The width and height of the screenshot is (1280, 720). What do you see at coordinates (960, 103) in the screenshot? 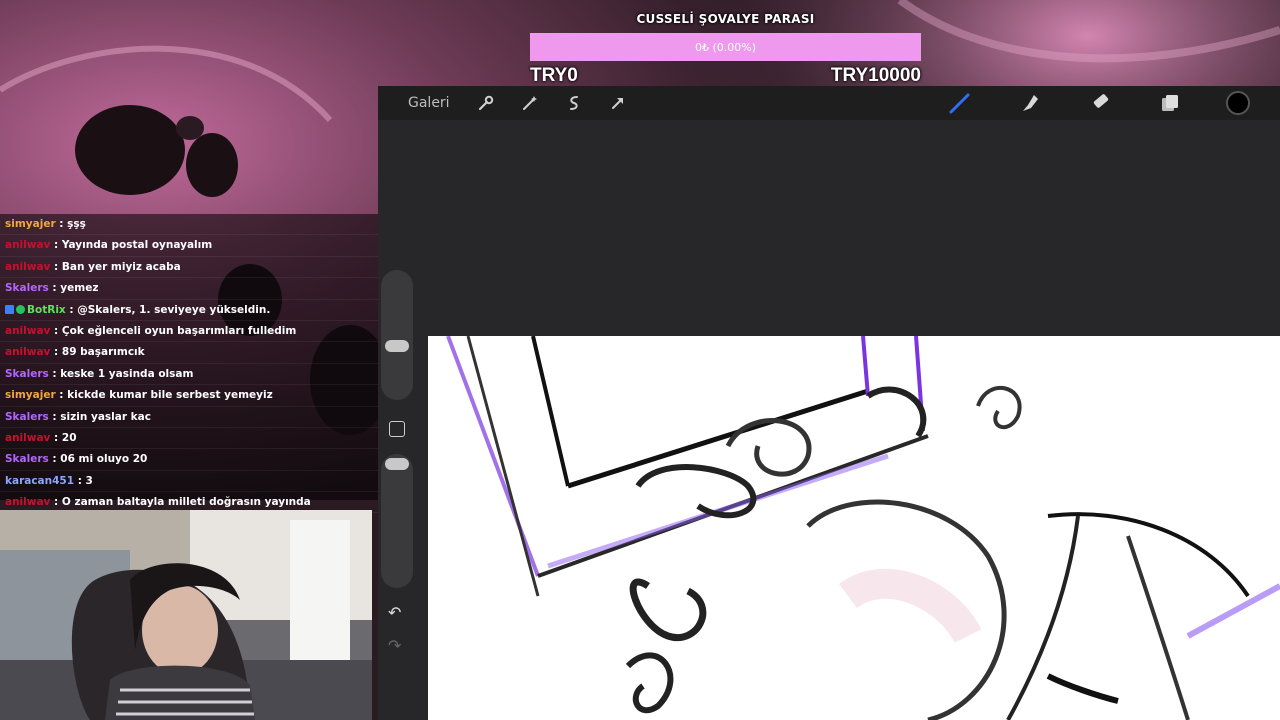
I see `brush-icon` at bounding box center [960, 103].